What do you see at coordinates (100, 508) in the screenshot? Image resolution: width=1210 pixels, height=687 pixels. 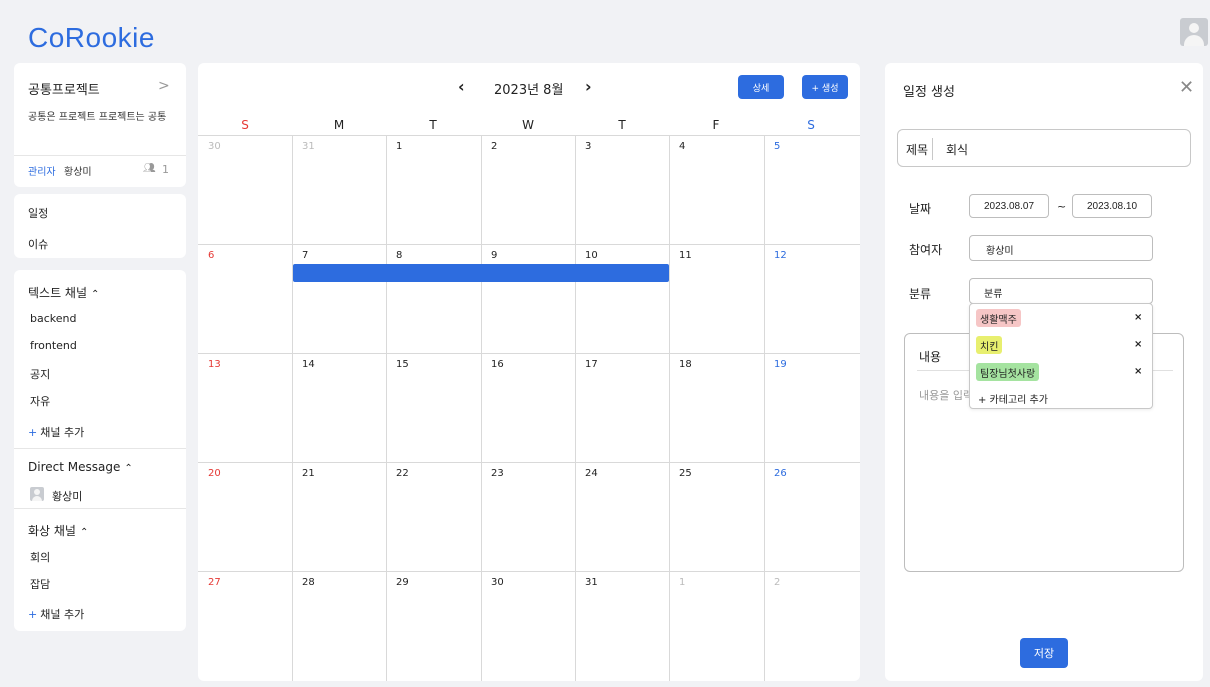 I see `divider` at bounding box center [100, 508].